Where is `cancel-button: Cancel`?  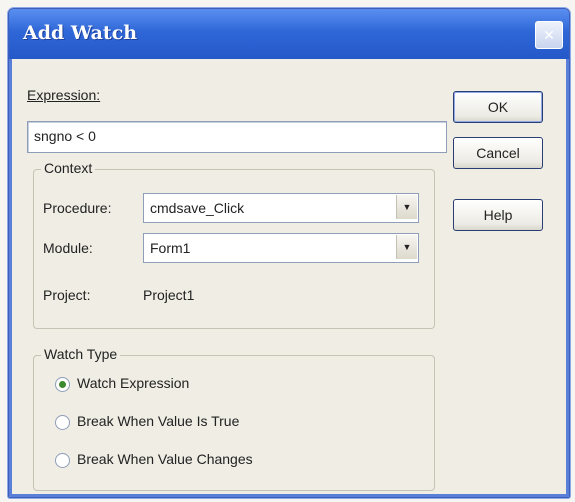
cancel-button: Cancel is located at coordinates (498, 153).